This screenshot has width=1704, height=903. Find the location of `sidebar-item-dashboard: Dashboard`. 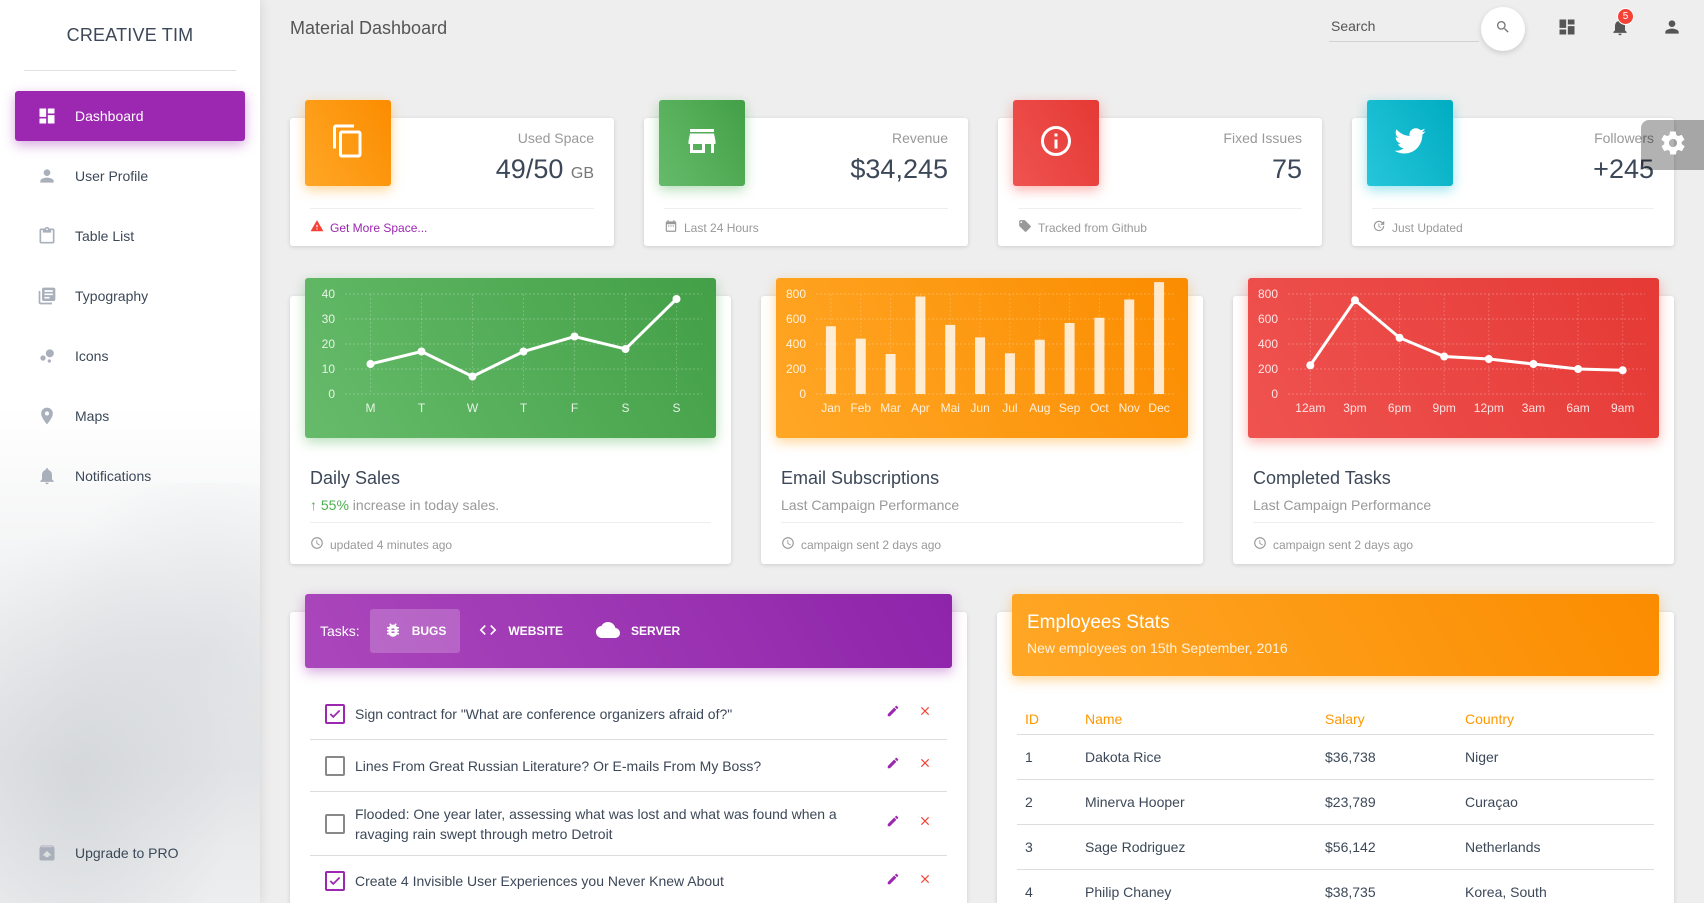

sidebar-item-dashboard: Dashboard is located at coordinates (130, 116).